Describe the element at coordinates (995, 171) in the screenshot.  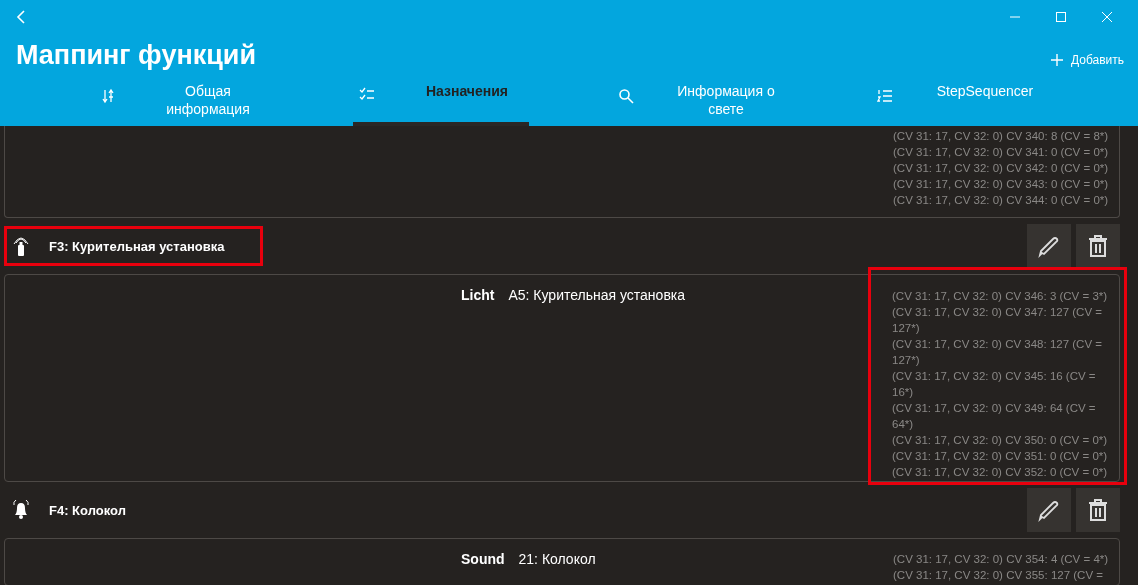
I see `cv-list: (CV 31: 17, CV 32: 0) CV 340: 8 (CV = 8*) (CV 31: 17, CV 32: 0) CV 341: 0 (CV = 0*) (CV 31: 17, CV 32: 0) CV 342: 0 (CV = 0*) (CV 31: 17, CV 32: 0) CV 343: 0 (CV = 0*) (CV 31: 17, CV 32: 0) CV 344: 0 (CV = 0*)` at that location.